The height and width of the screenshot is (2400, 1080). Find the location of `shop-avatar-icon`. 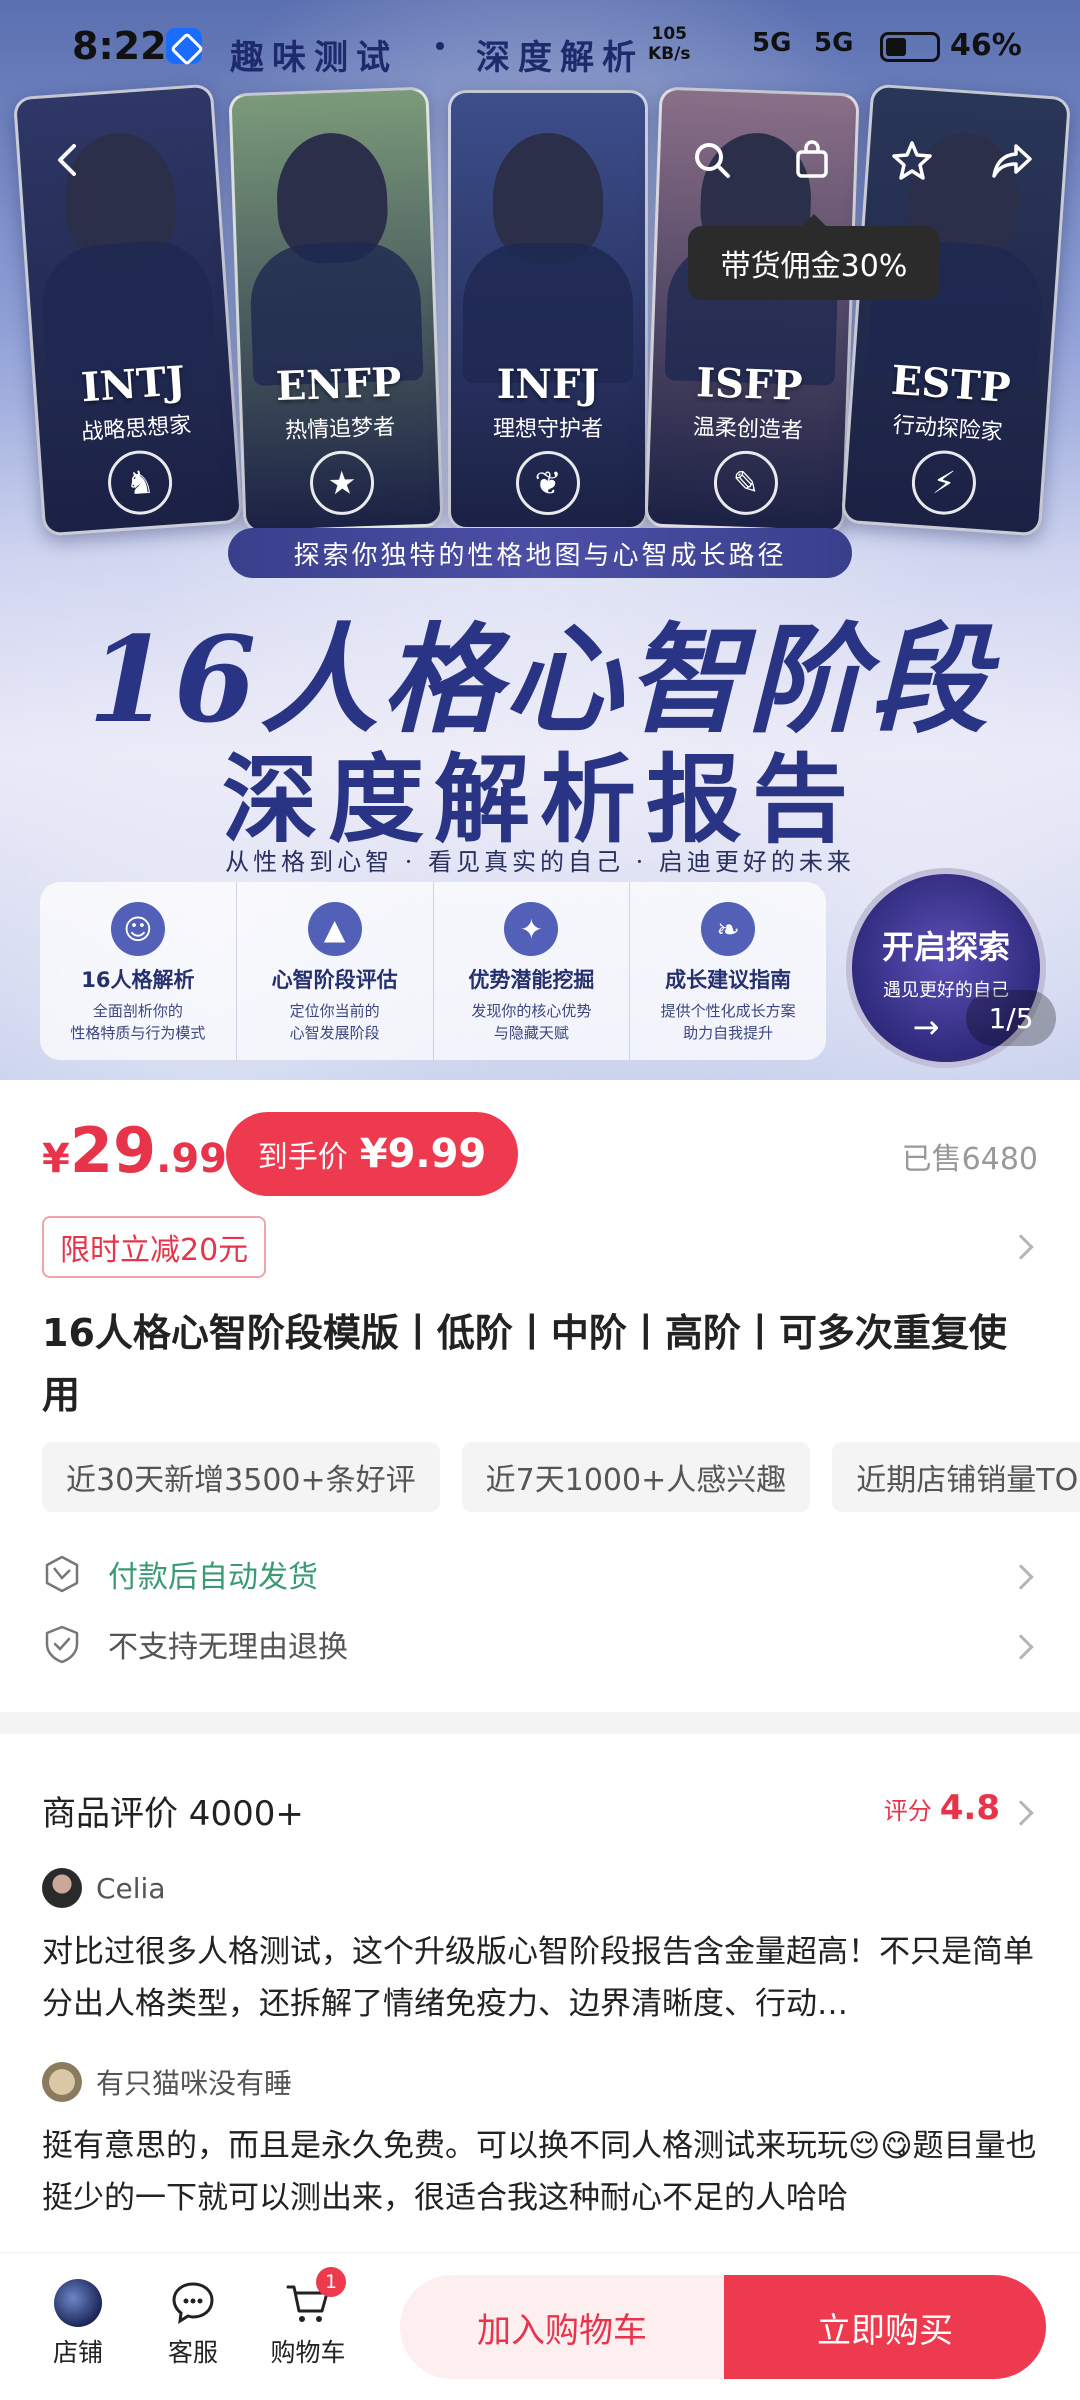

shop-avatar-icon is located at coordinates (78, 2303).